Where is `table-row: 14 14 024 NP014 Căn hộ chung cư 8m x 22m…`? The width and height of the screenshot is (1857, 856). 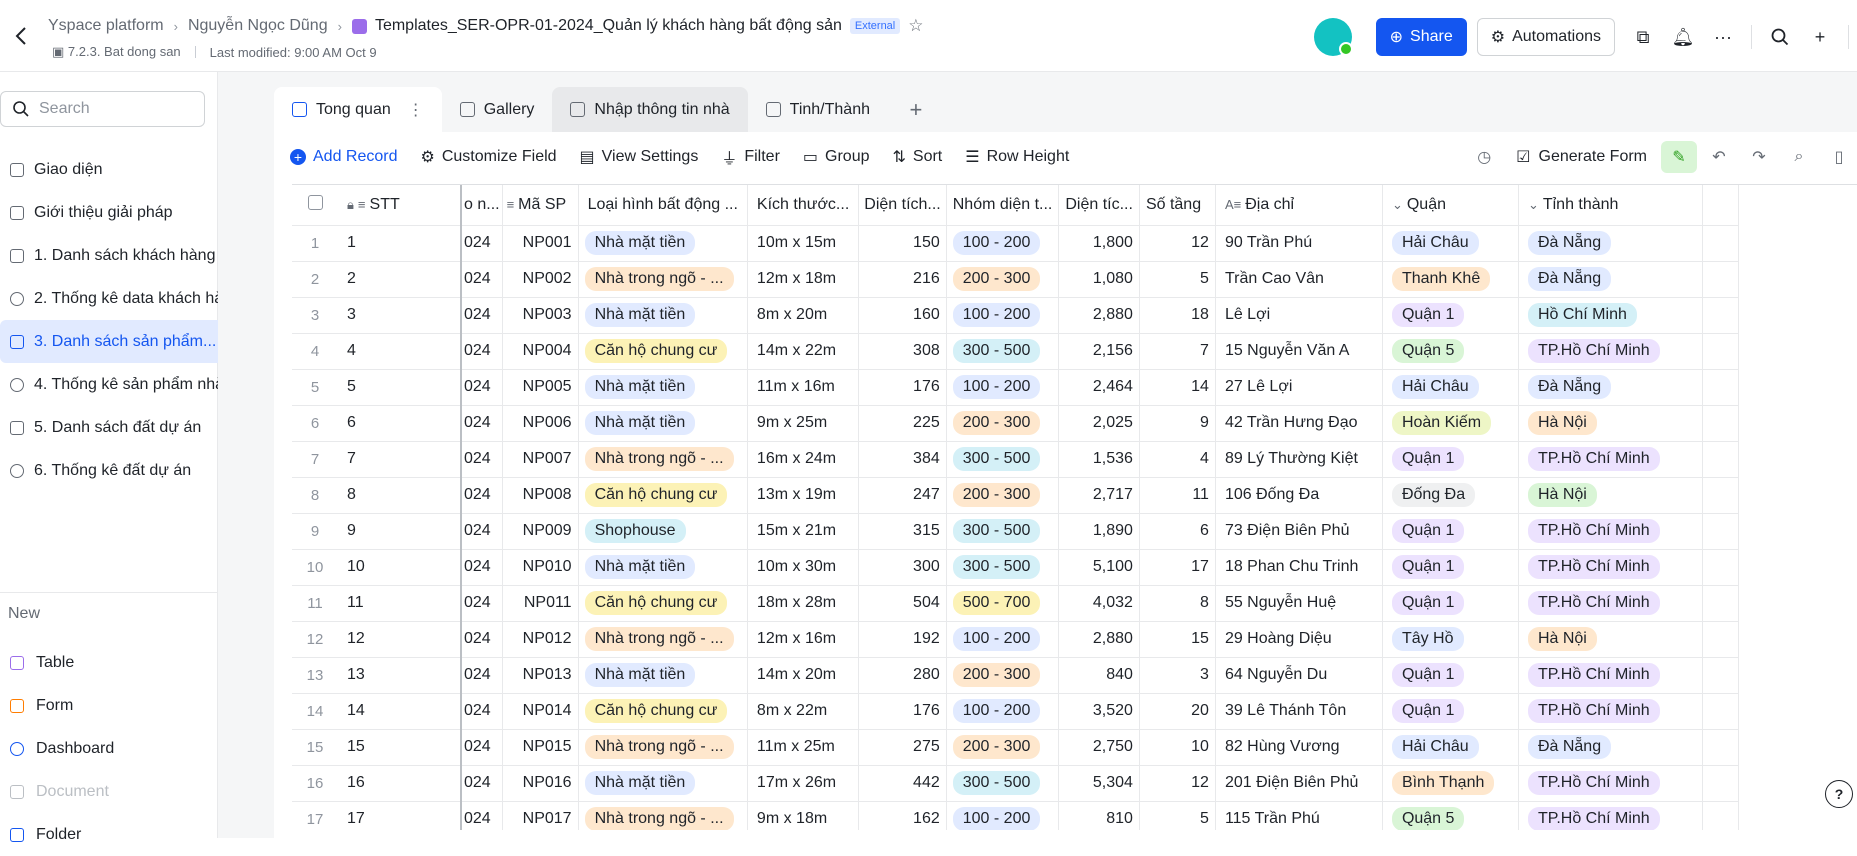 table-row: 14 14 024 NP014 Căn hộ chung cư 8m x 22m… is located at coordinates (1015, 711).